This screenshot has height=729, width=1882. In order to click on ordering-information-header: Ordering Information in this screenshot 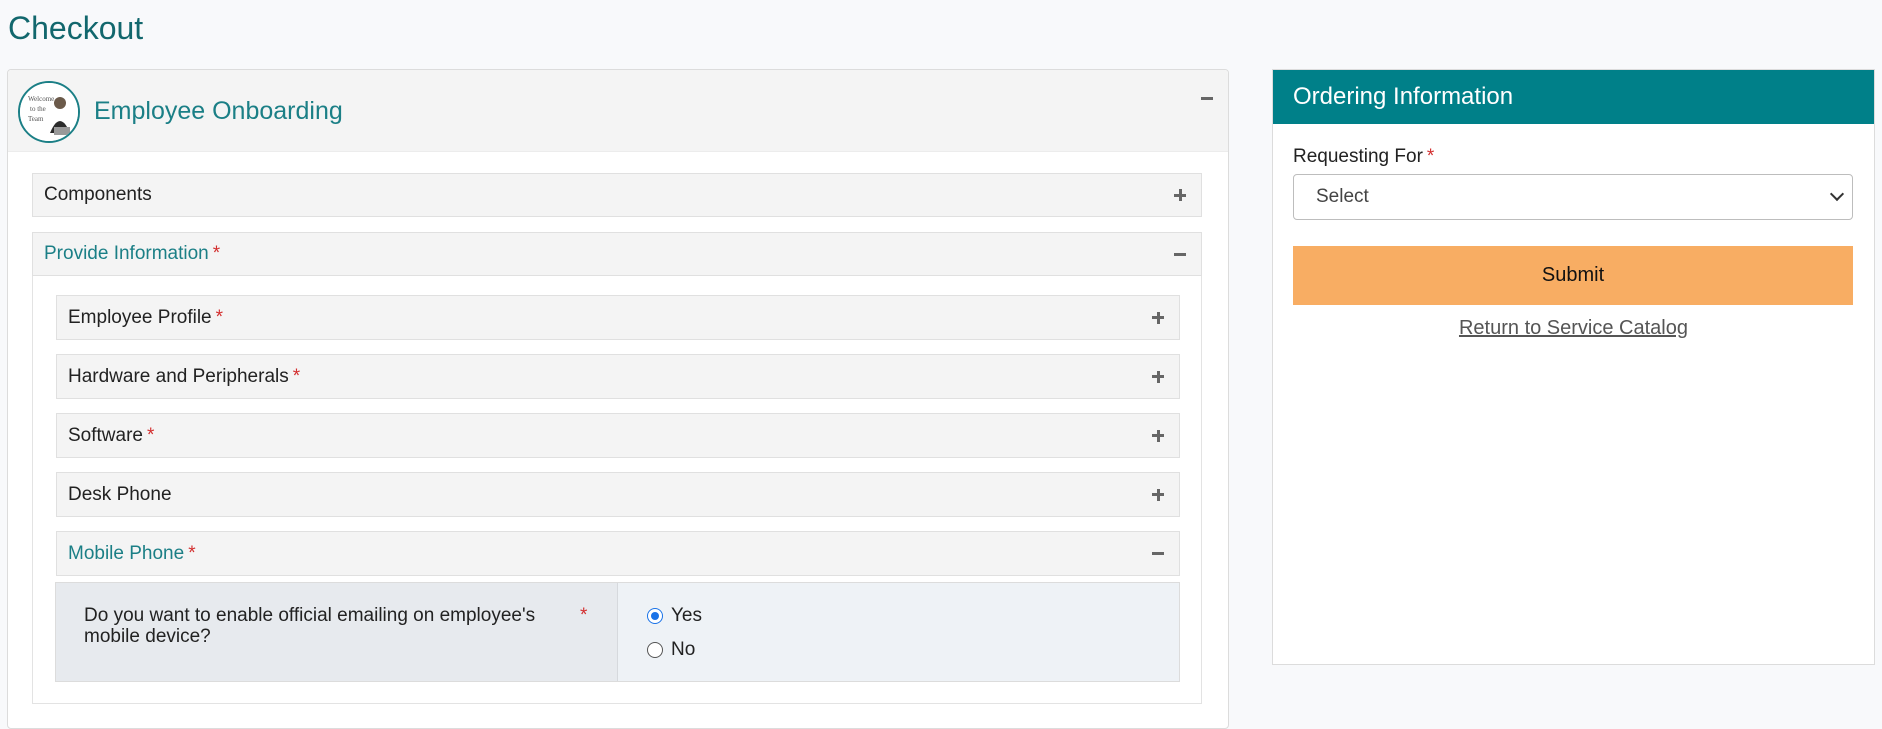, I will do `click(1573, 97)`.